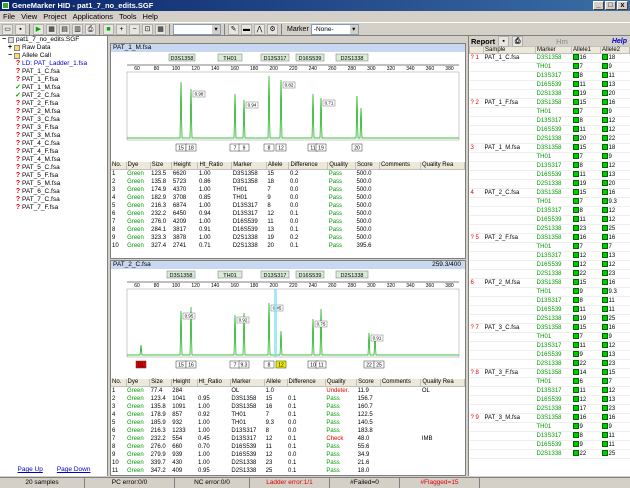  What do you see at coordinates (549, 202) in the screenshot?
I see `report-row: TH01 7 9.3` at bounding box center [549, 202].